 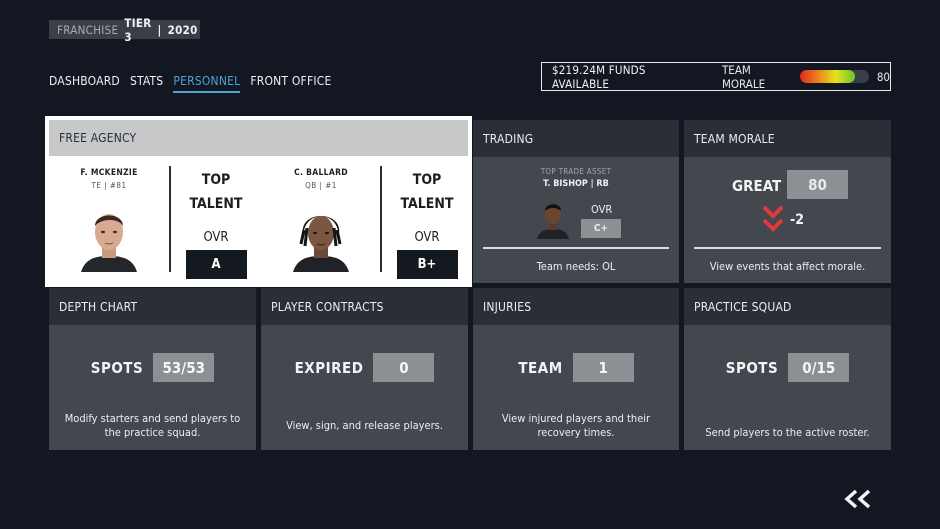 I want to click on player-position: TE | #81, so click(x=109, y=185).